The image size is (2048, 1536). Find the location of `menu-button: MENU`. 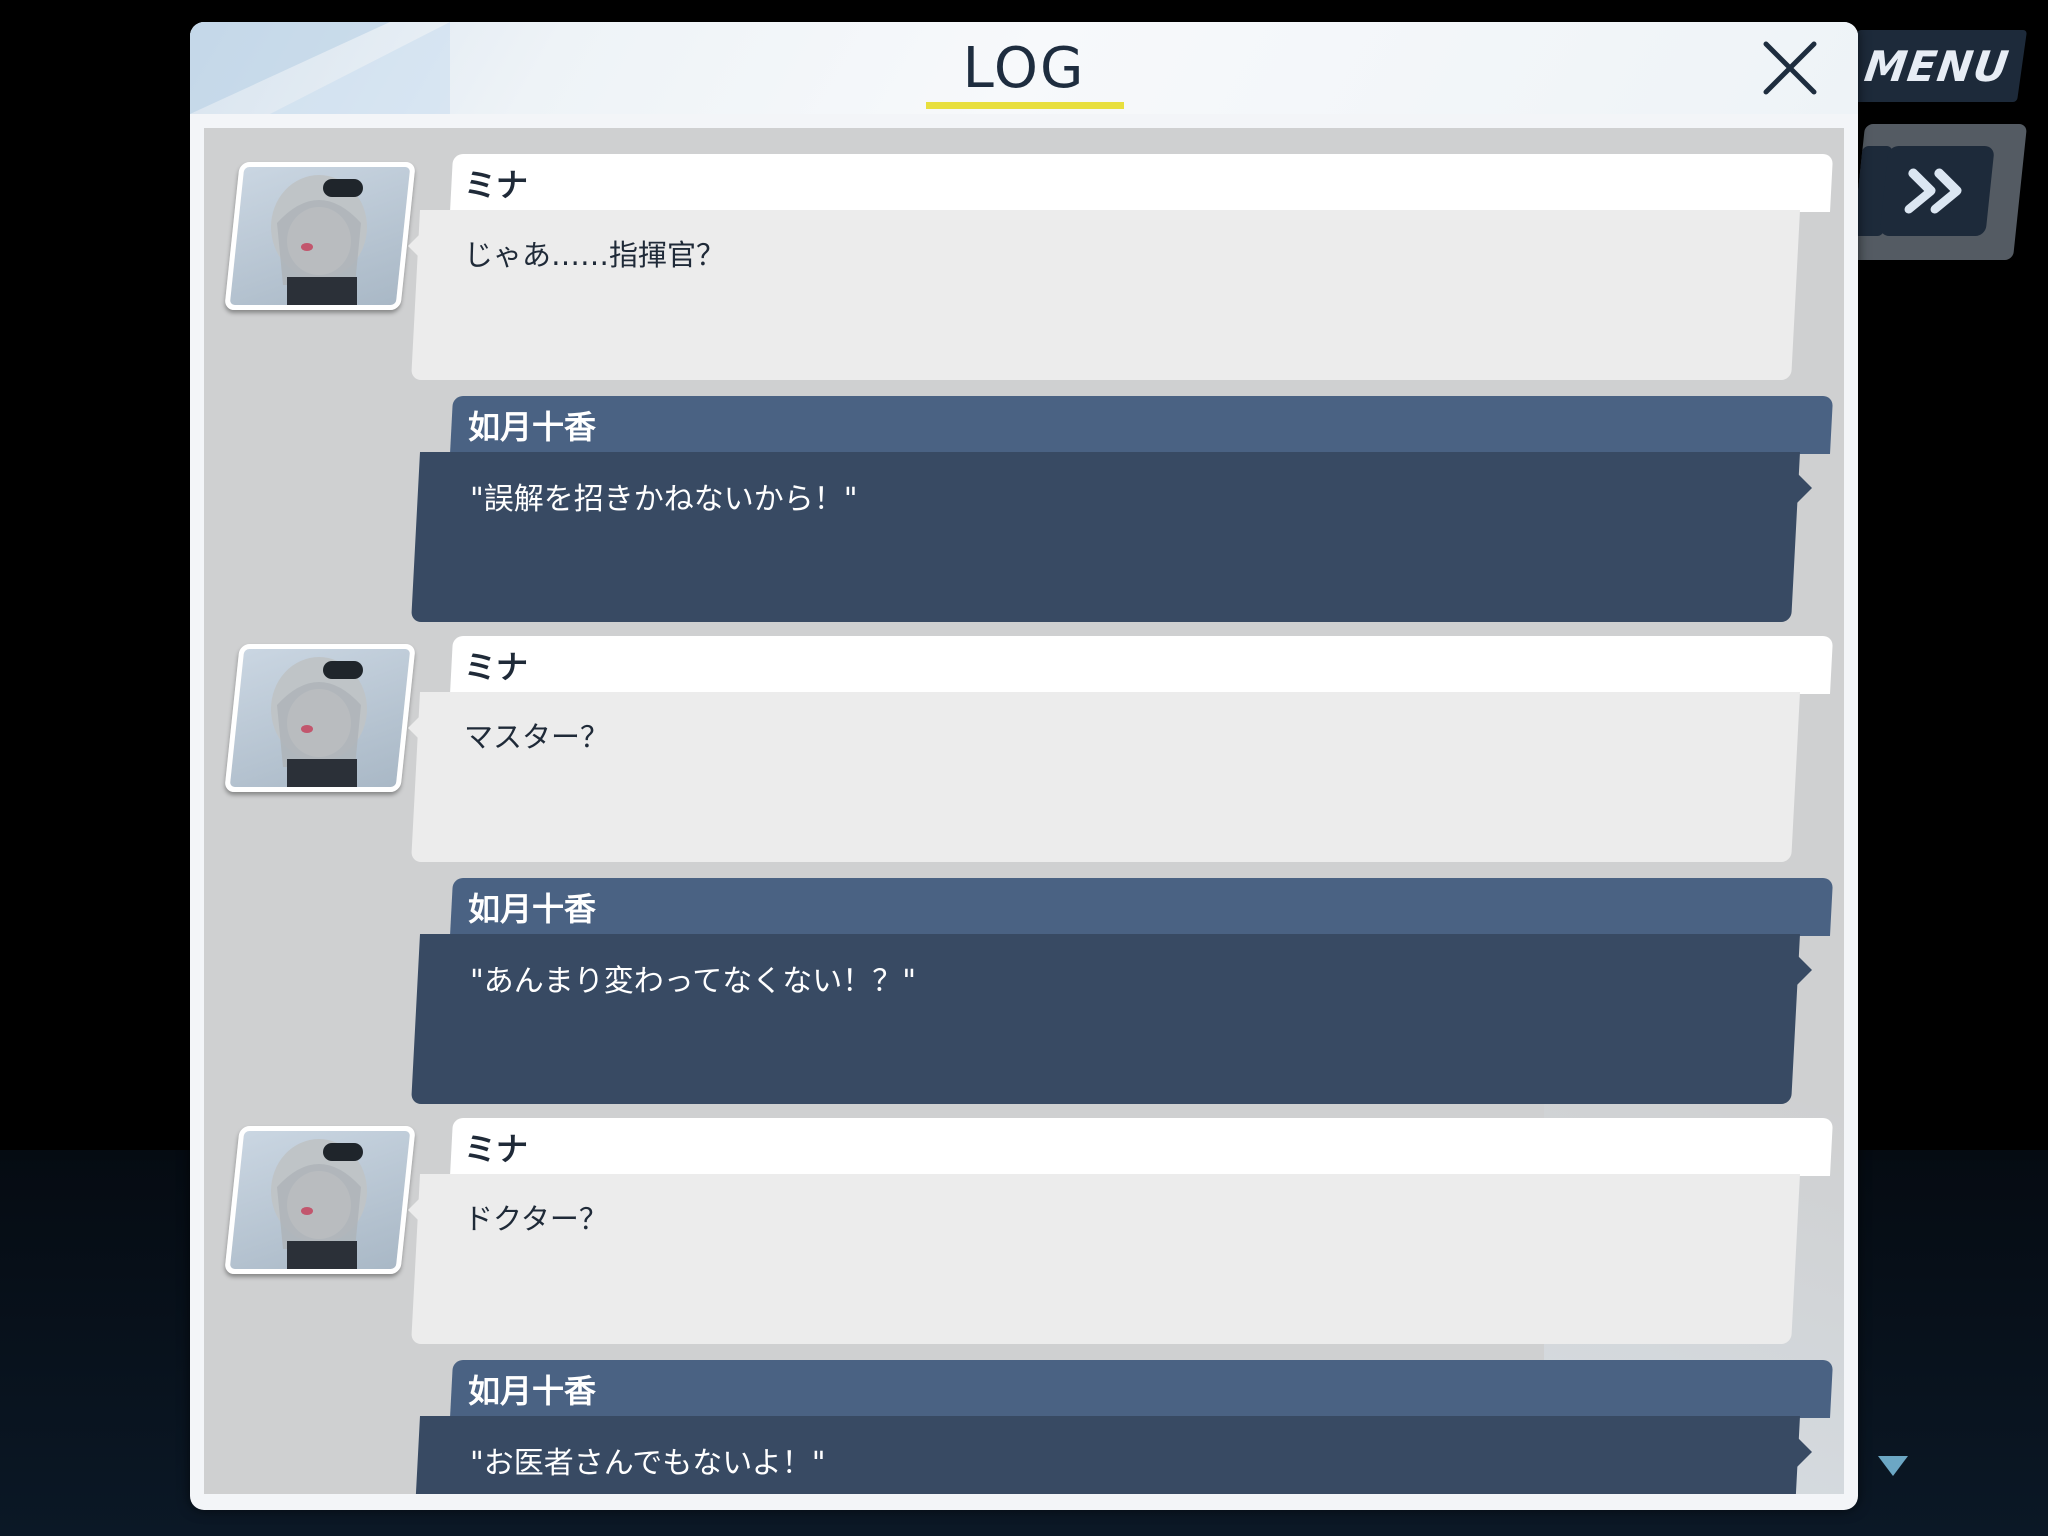

menu-button: MENU is located at coordinates (1937, 66).